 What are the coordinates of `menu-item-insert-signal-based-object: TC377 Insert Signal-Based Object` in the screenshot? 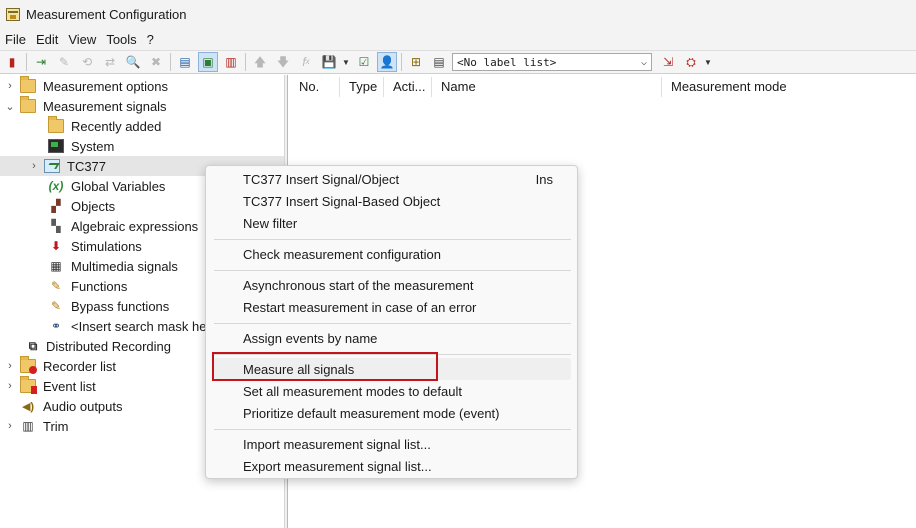 It's located at (392, 201).